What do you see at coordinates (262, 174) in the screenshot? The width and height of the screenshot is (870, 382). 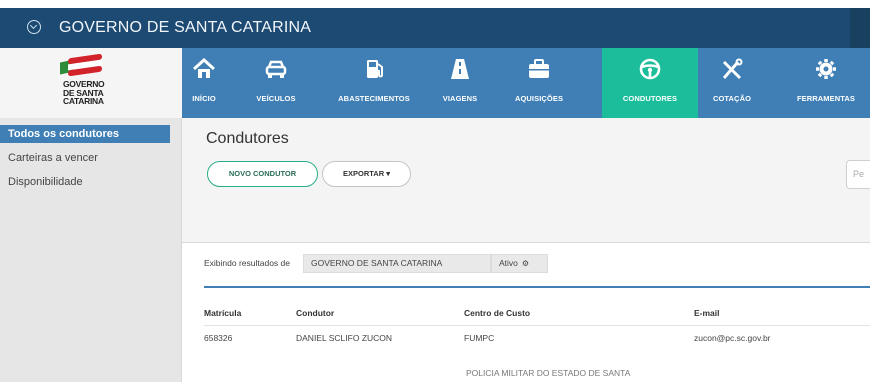 I see `new-driver-button: NOVO CONDUTOR` at bounding box center [262, 174].